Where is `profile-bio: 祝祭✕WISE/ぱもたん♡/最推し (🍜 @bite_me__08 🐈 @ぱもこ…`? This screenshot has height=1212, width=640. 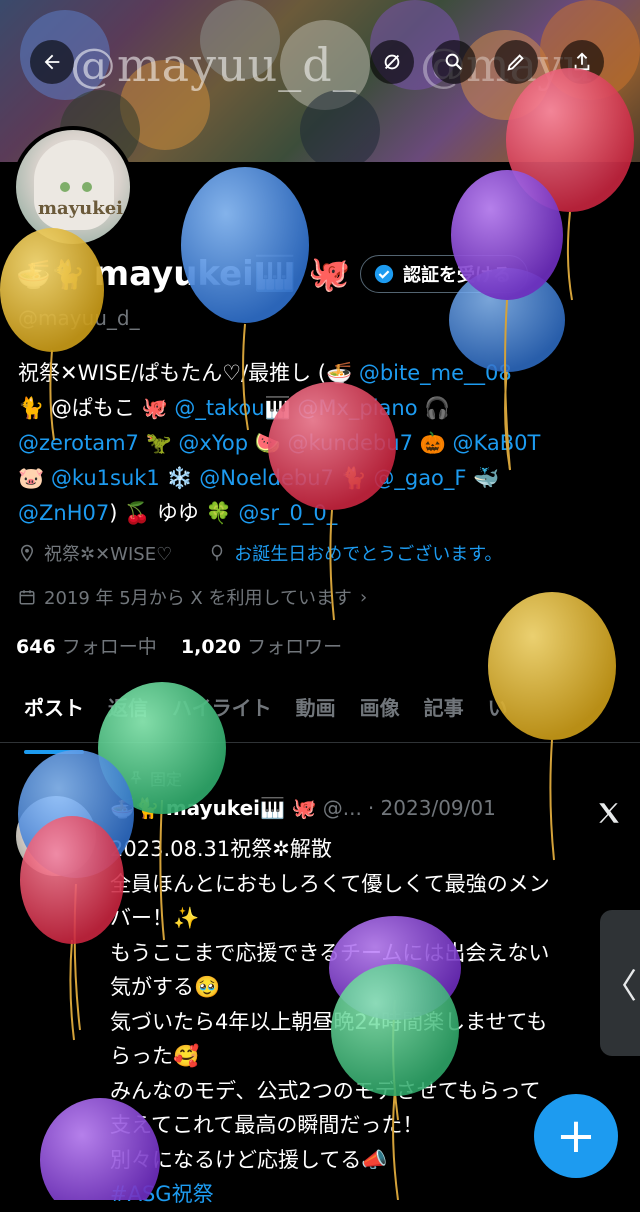
profile-bio: 祝祭✕WISE/ぱもたん♡/最推し (🍜 @bite_me__08 🐈 @ぱもこ… is located at coordinates (323, 443).